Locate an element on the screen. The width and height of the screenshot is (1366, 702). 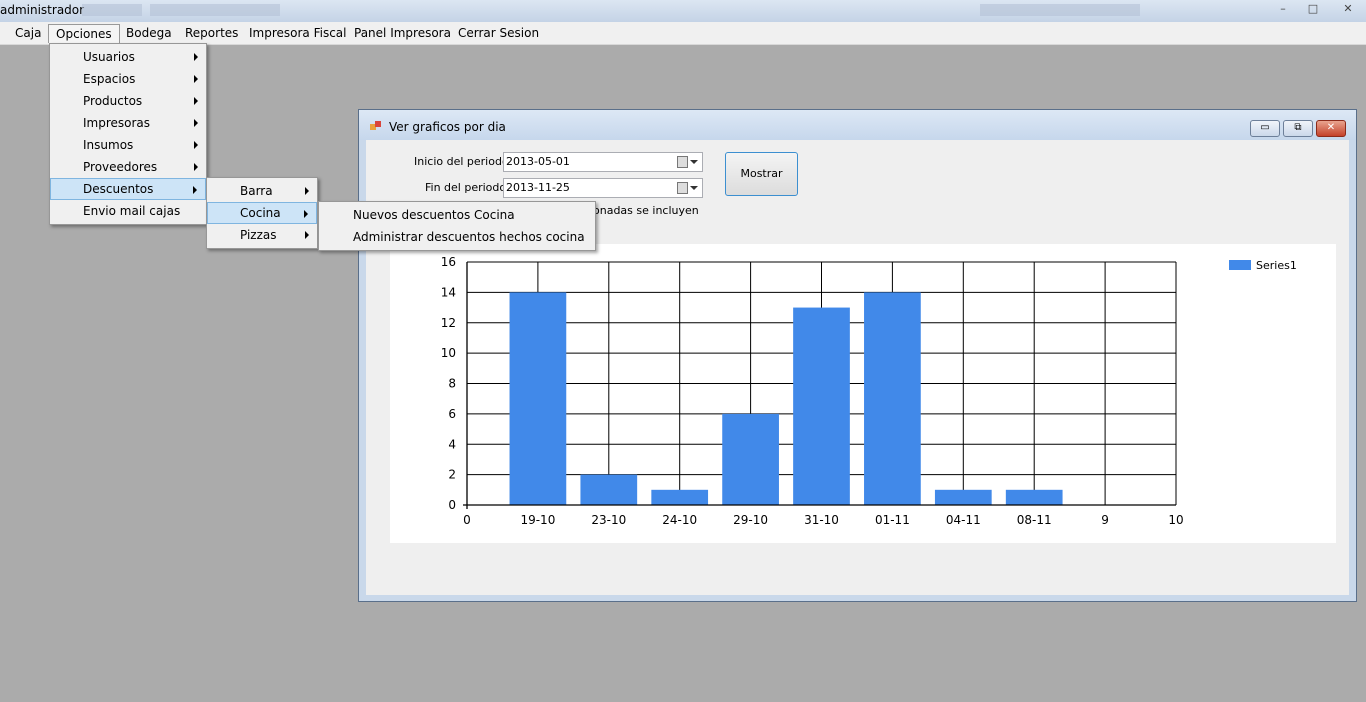
x-tick-label: 24-10 is located at coordinates (679, 520).